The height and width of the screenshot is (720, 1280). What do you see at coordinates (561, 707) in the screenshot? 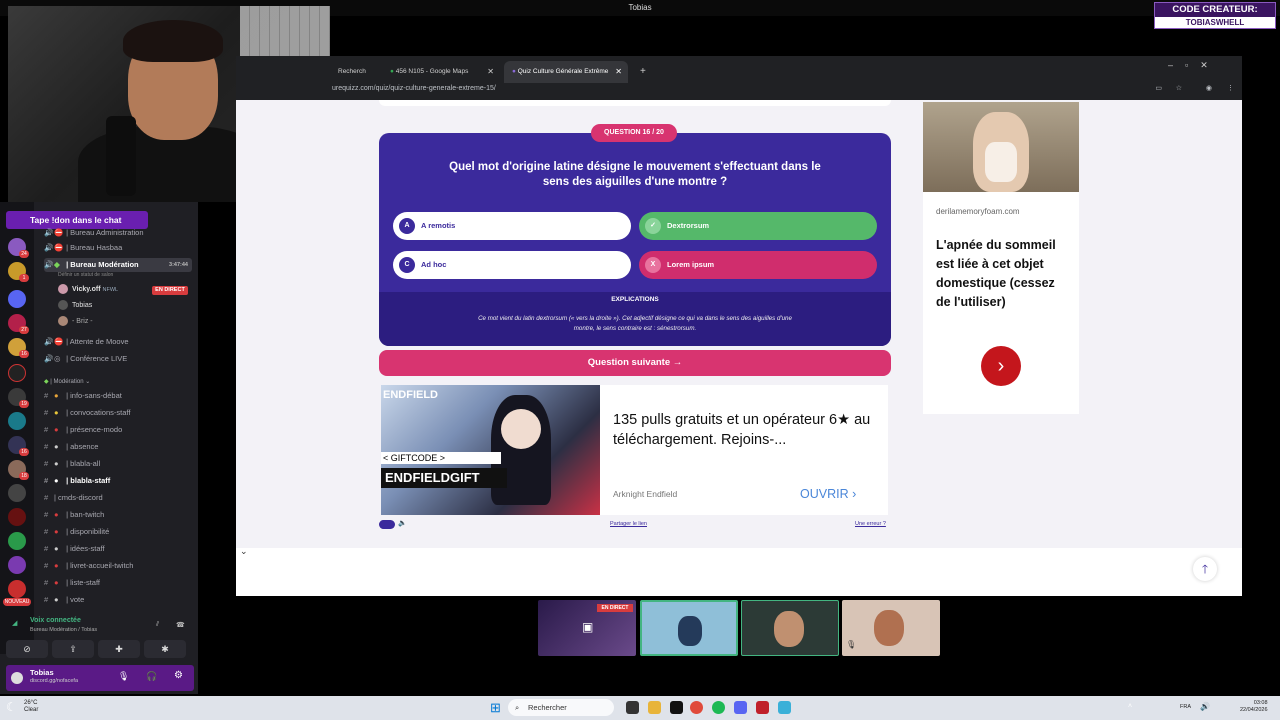
I see `taskbar-search: ⌕ Rechercher` at bounding box center [561, 707].